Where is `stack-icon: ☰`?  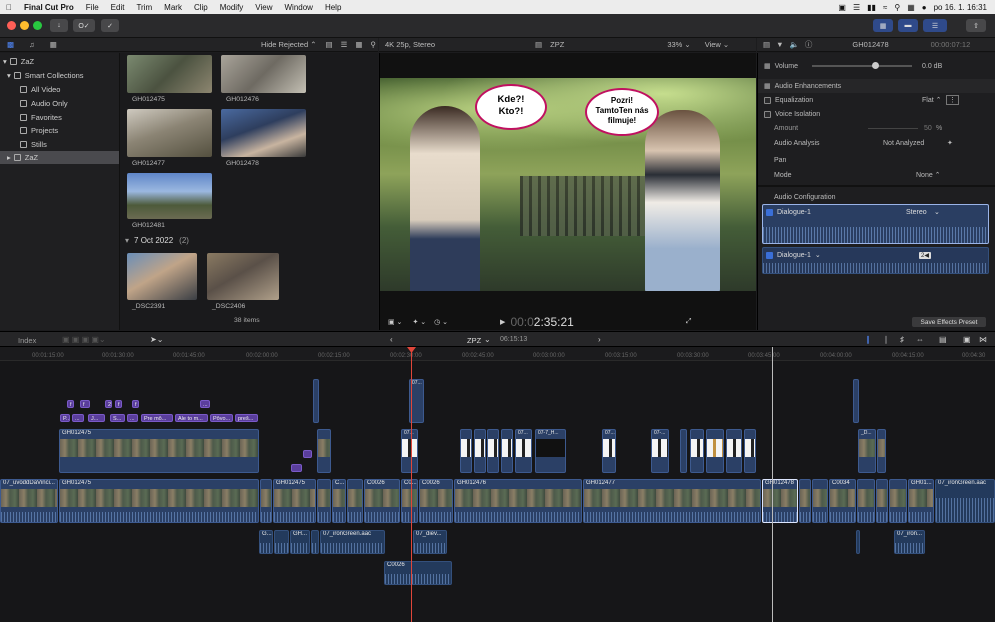 stack-icon: ☰ is located at coordinates (856, 7).